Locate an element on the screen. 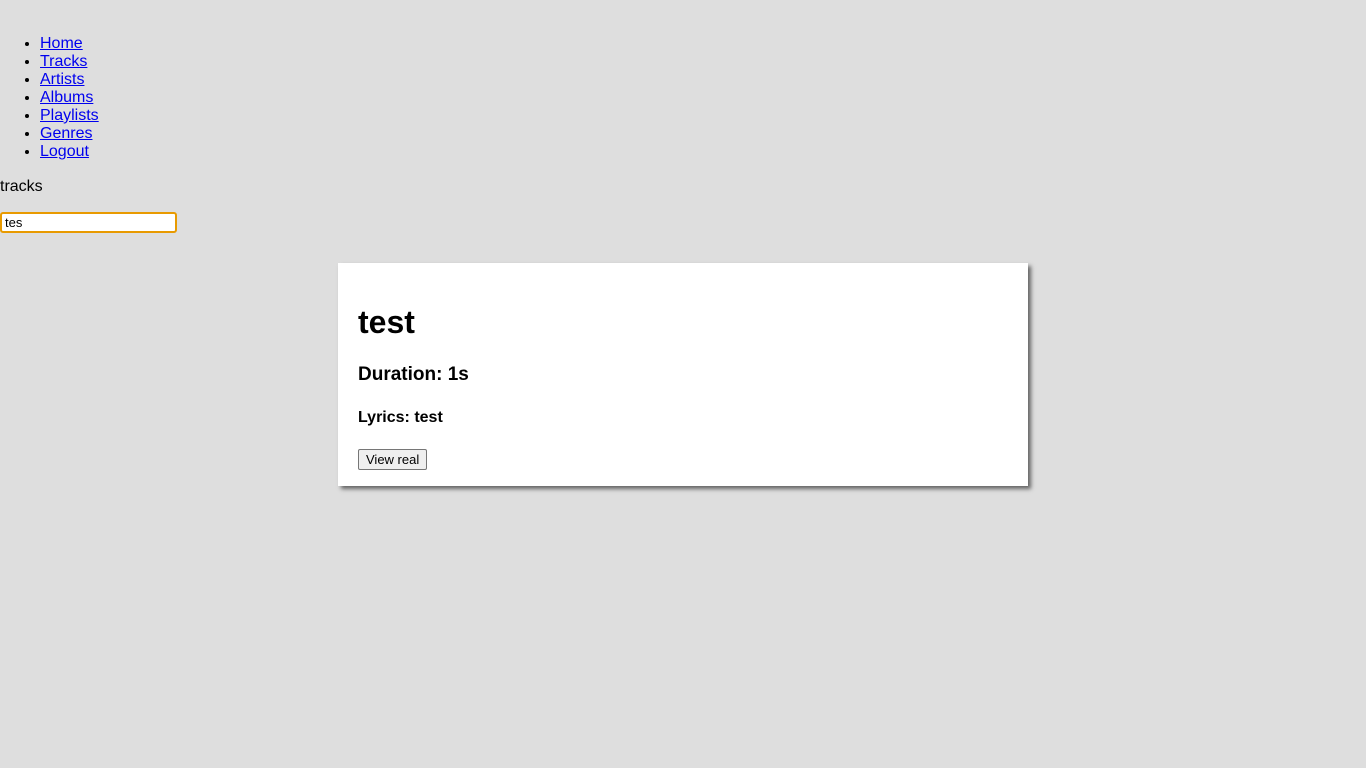 This screenshot has height=768, width=1366. nav-item-logout: Logout is located at coordinates (69, 152).